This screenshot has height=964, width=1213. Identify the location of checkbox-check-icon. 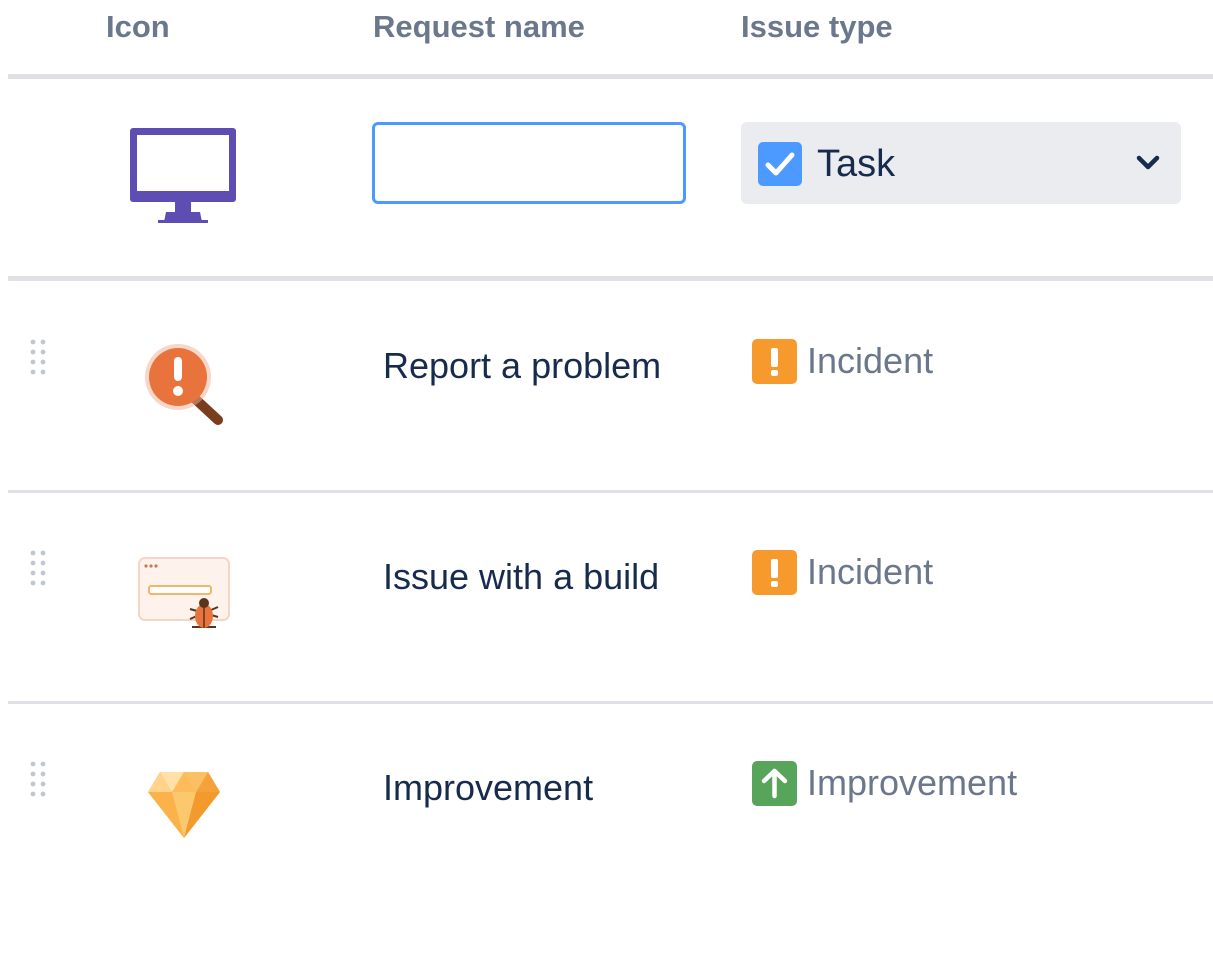
(780, 164).